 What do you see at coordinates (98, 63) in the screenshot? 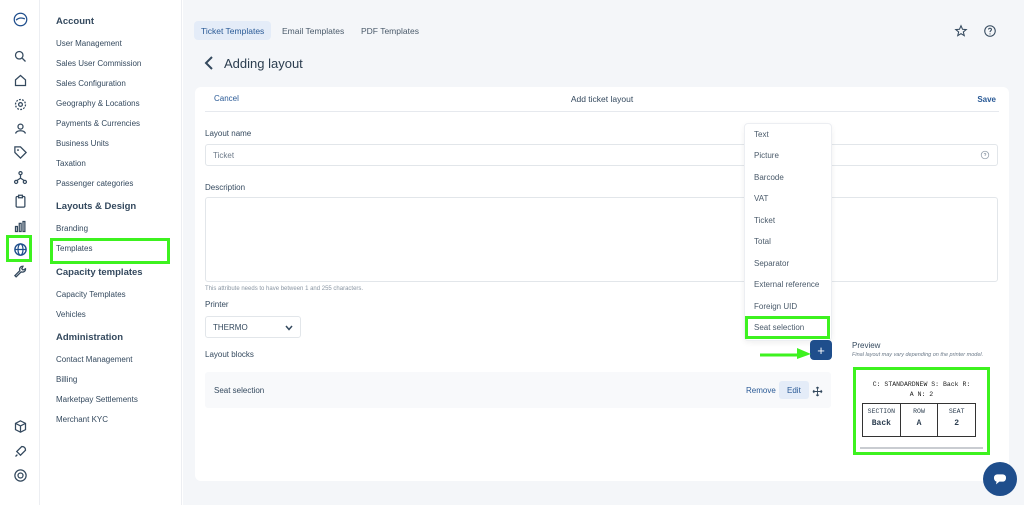
I see `sidebar-item-sales-user-commission: Sales User Commission` at bounding box center [98, 63].